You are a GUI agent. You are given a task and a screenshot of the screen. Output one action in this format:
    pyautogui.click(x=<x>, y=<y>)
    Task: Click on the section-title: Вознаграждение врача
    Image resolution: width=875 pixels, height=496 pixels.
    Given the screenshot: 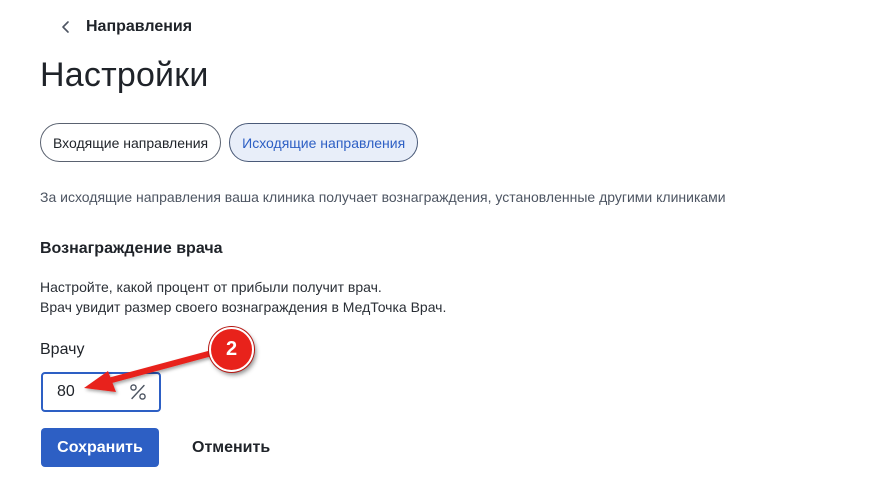 What is the action you would take?
    pyautogui.click(x=131, y=248)
    